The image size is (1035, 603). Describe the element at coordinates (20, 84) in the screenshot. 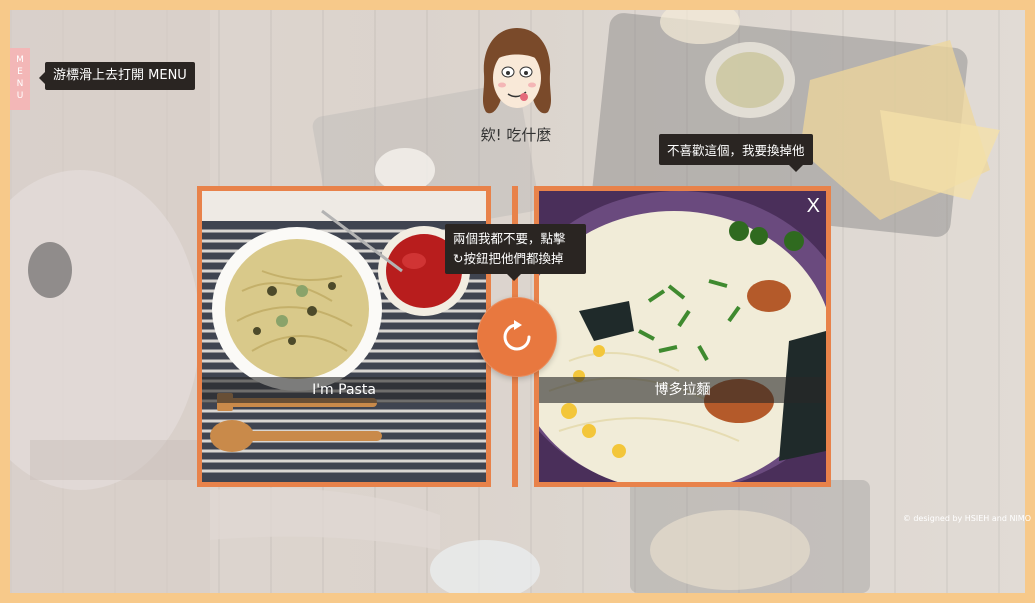

I see `menu-letter: N` at that location.